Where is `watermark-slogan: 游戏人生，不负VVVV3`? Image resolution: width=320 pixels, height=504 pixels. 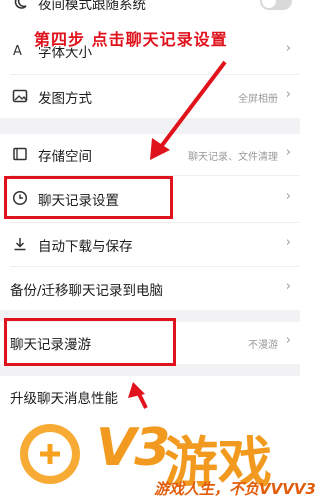
watermark-slogan: 游戏人生，不负VVVV3 is located at coordinates (235, 489).